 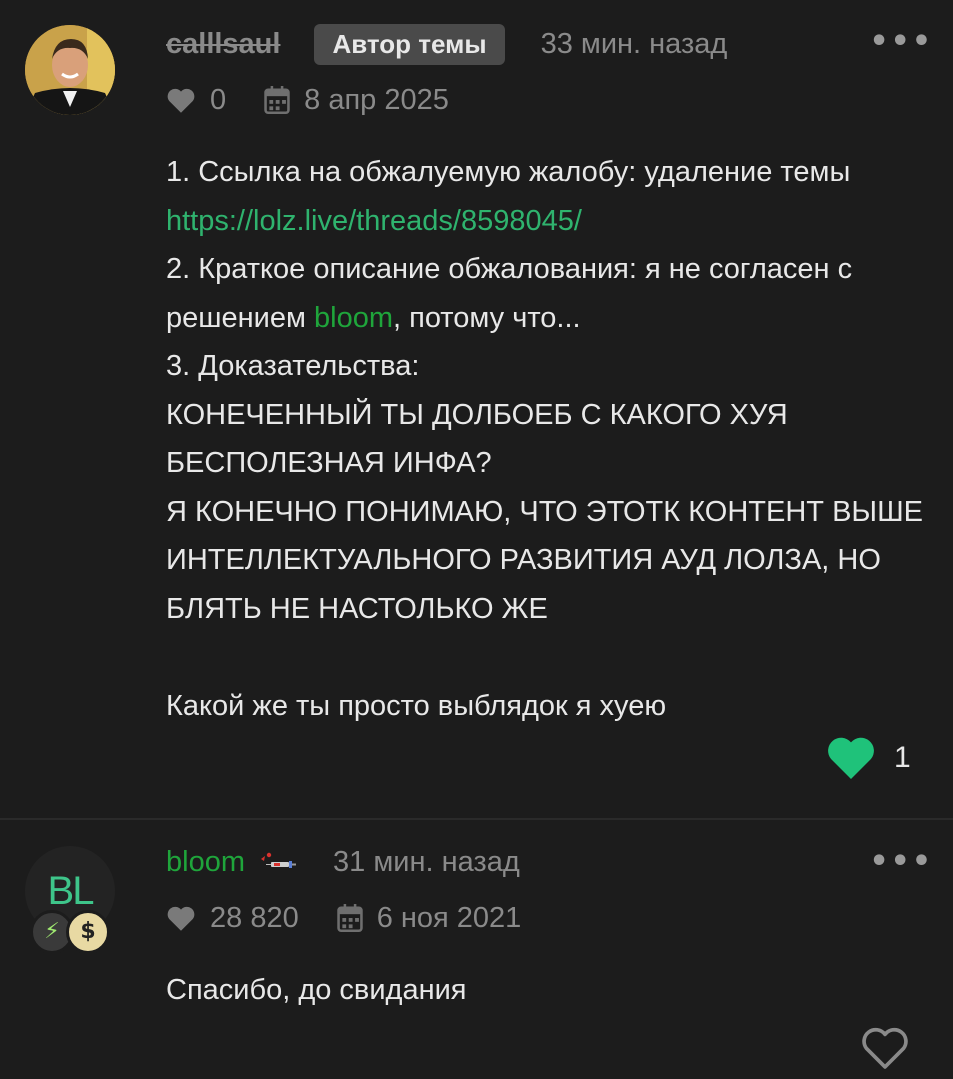 I want to click on syringe-icon, so click(x=277, y=862).